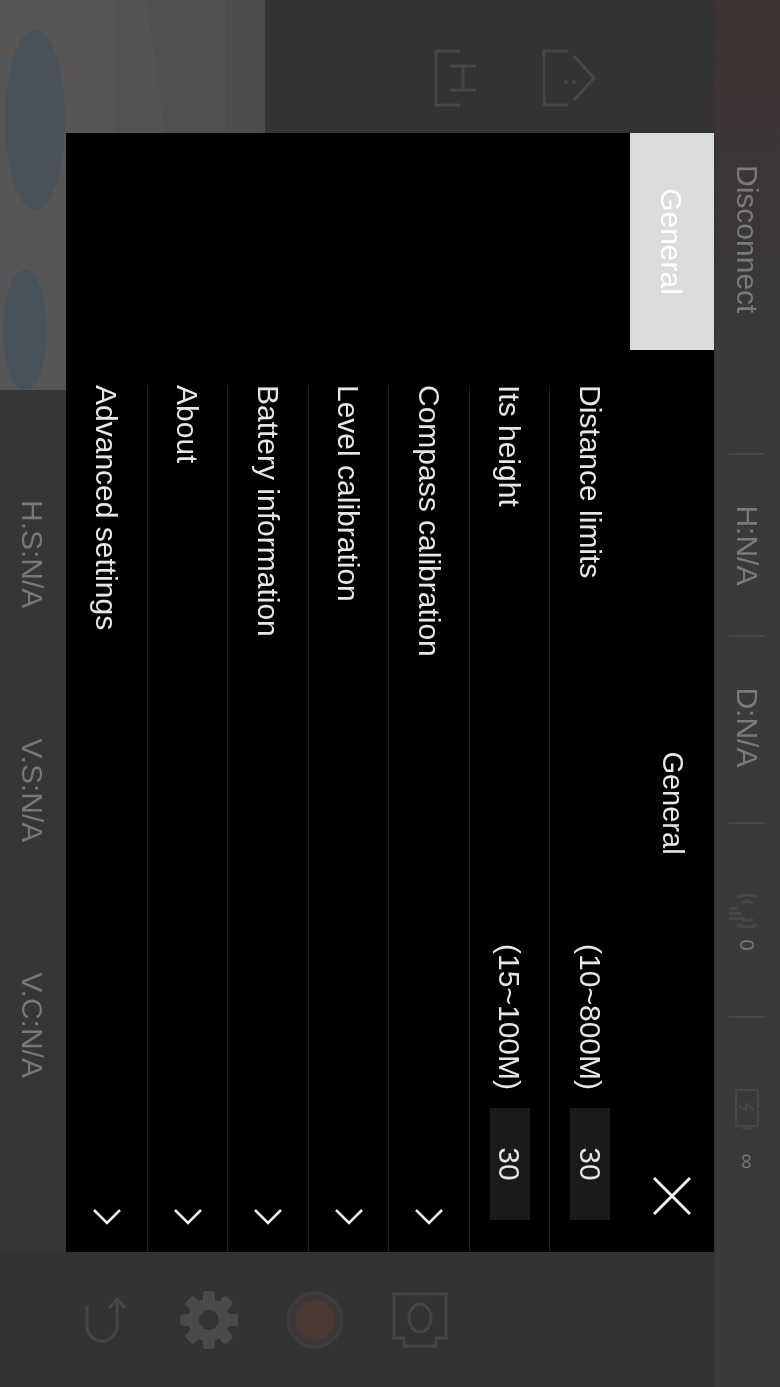 The width and height of the screenshot is (780, 1387). What do you see at coordinates (349, 494) in the screenshot?
I see `setting-label: Level calibration` at bounding box center [349, 494].